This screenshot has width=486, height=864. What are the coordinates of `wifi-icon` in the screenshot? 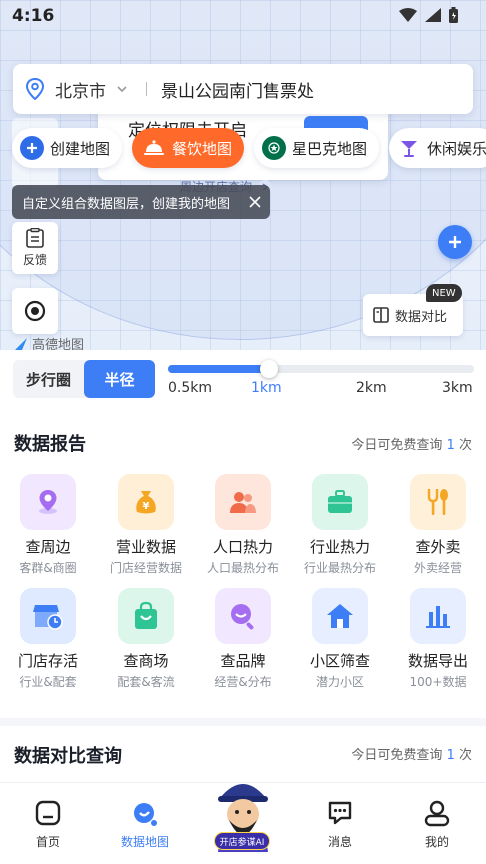 It's located at (408, 15).